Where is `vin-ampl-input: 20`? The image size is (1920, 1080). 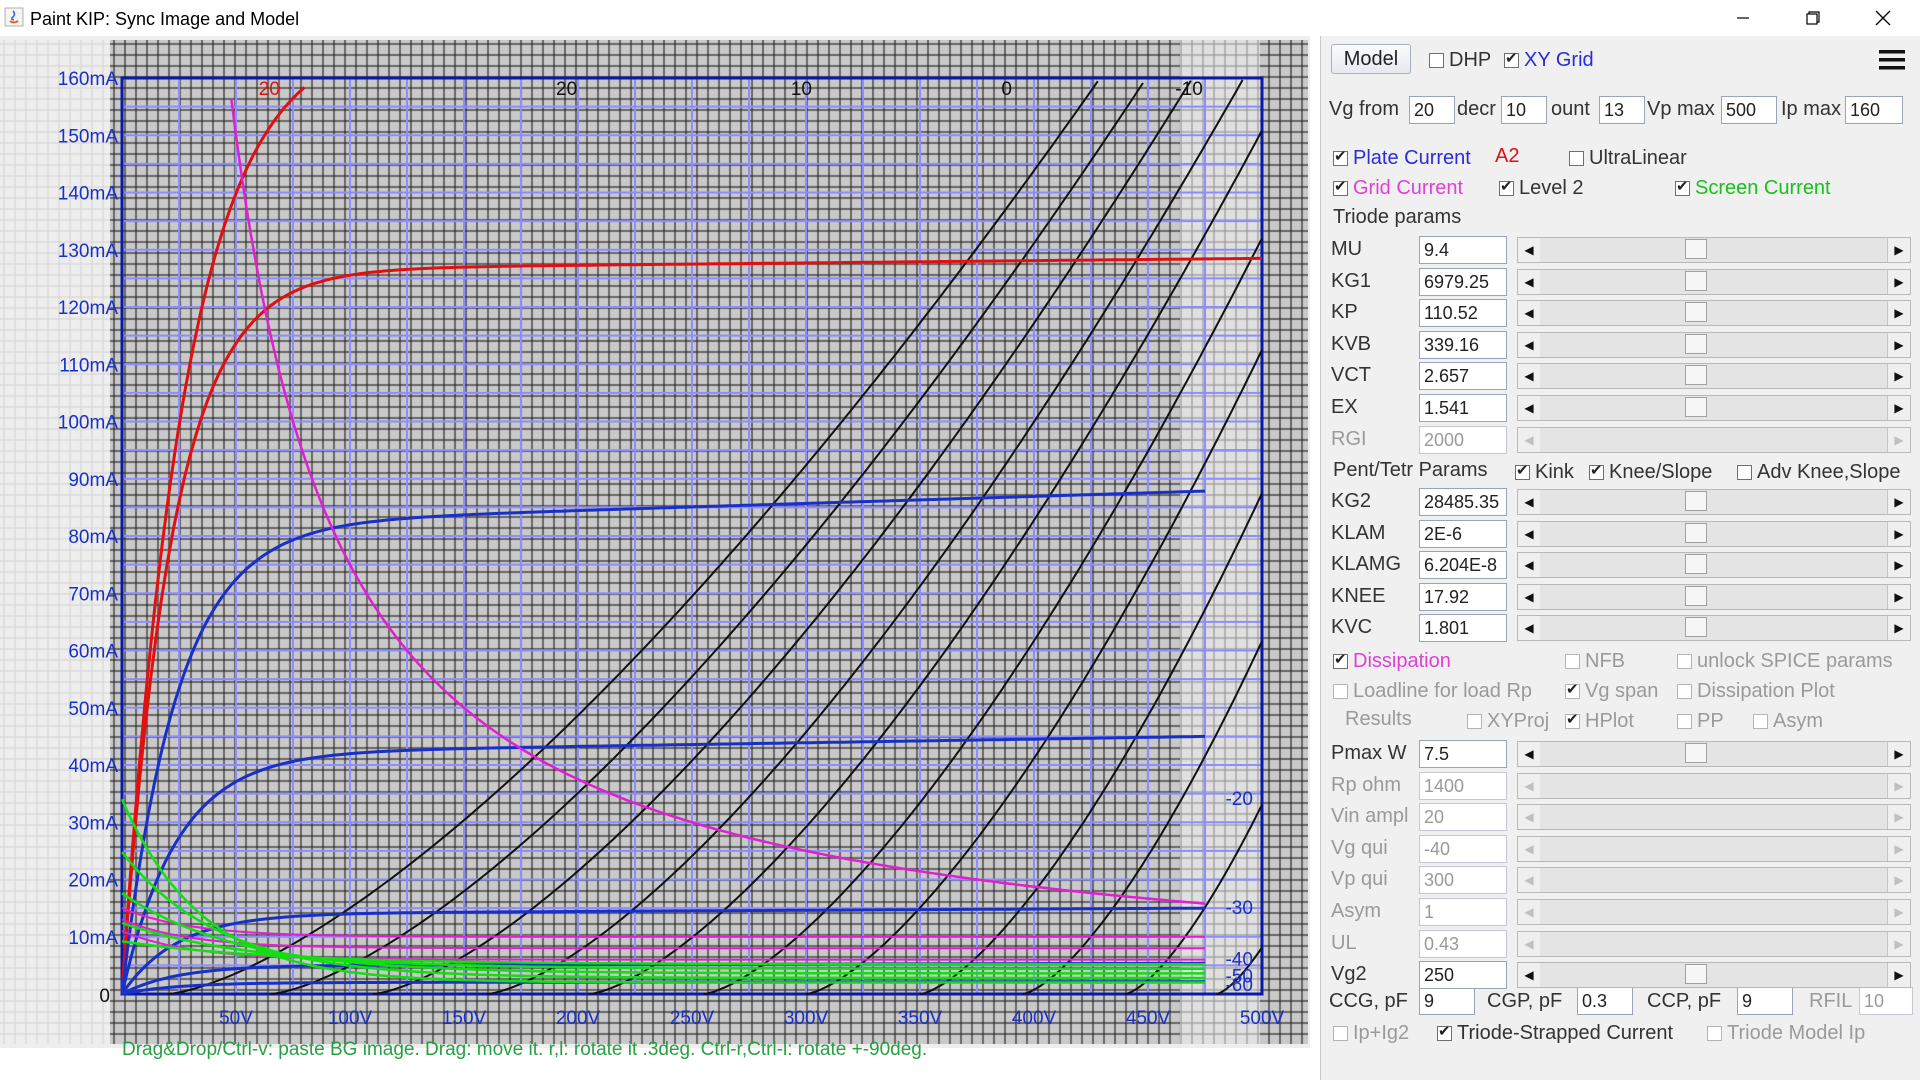
vin-ampl-input: 20 is located at coordinates (1463, 817).